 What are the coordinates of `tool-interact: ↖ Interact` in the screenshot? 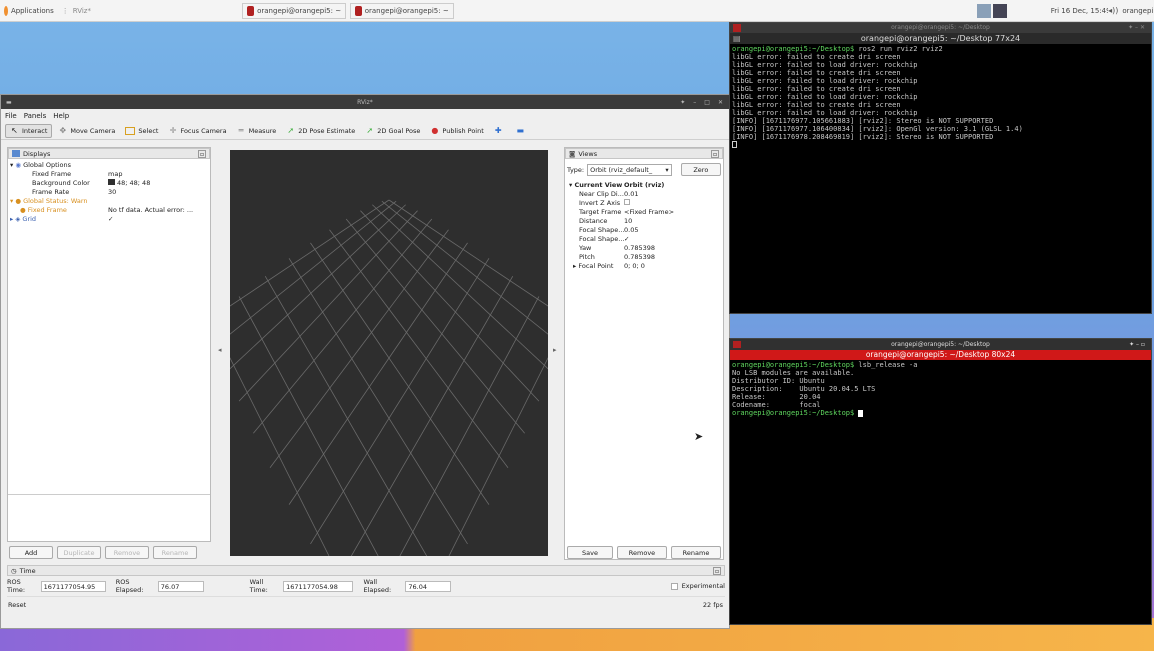 It's located at (29, 130).